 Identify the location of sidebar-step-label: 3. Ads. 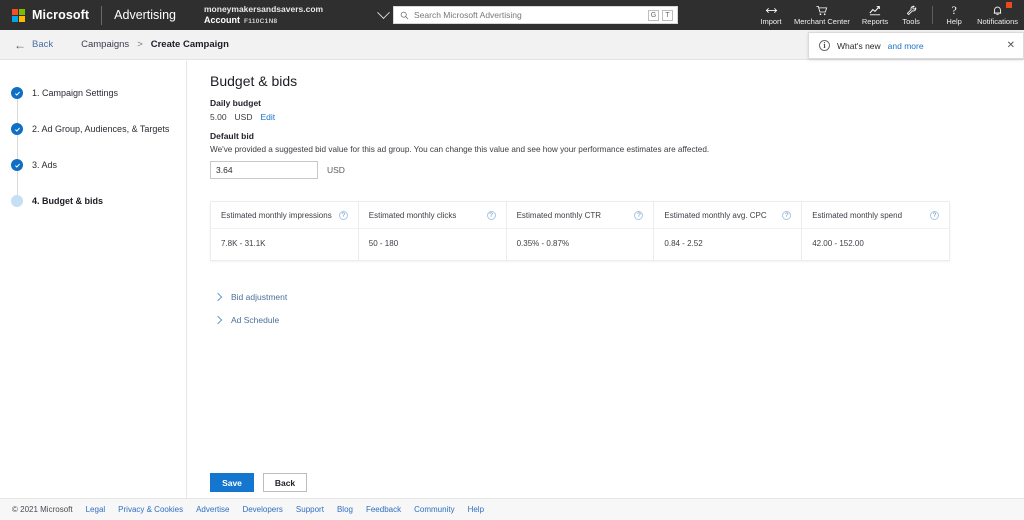
(45, 165).